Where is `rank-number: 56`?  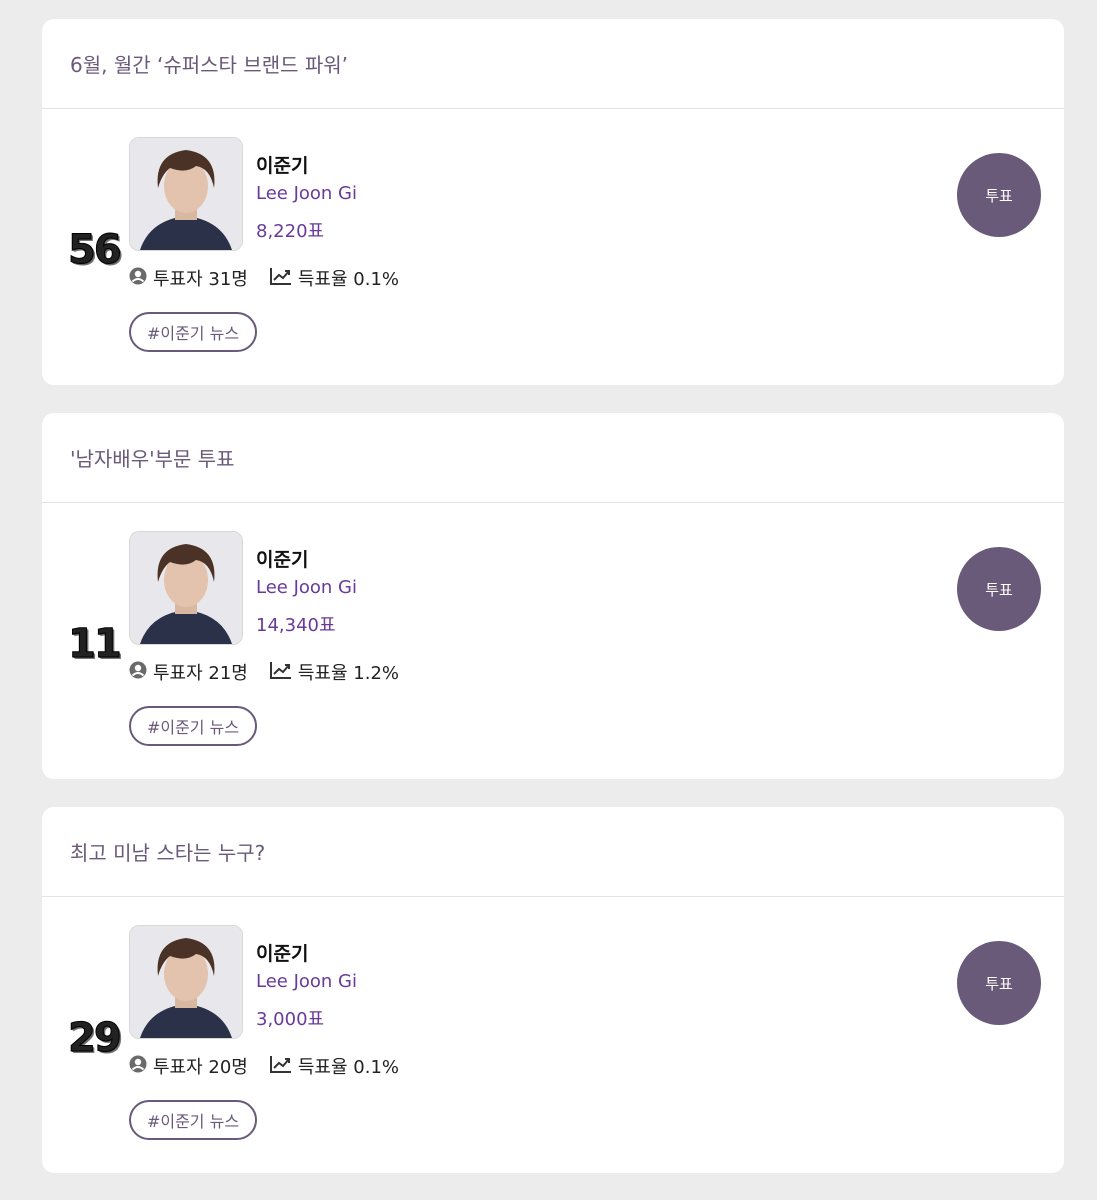 rank-number: 56 is located at coordinates (95, 250).